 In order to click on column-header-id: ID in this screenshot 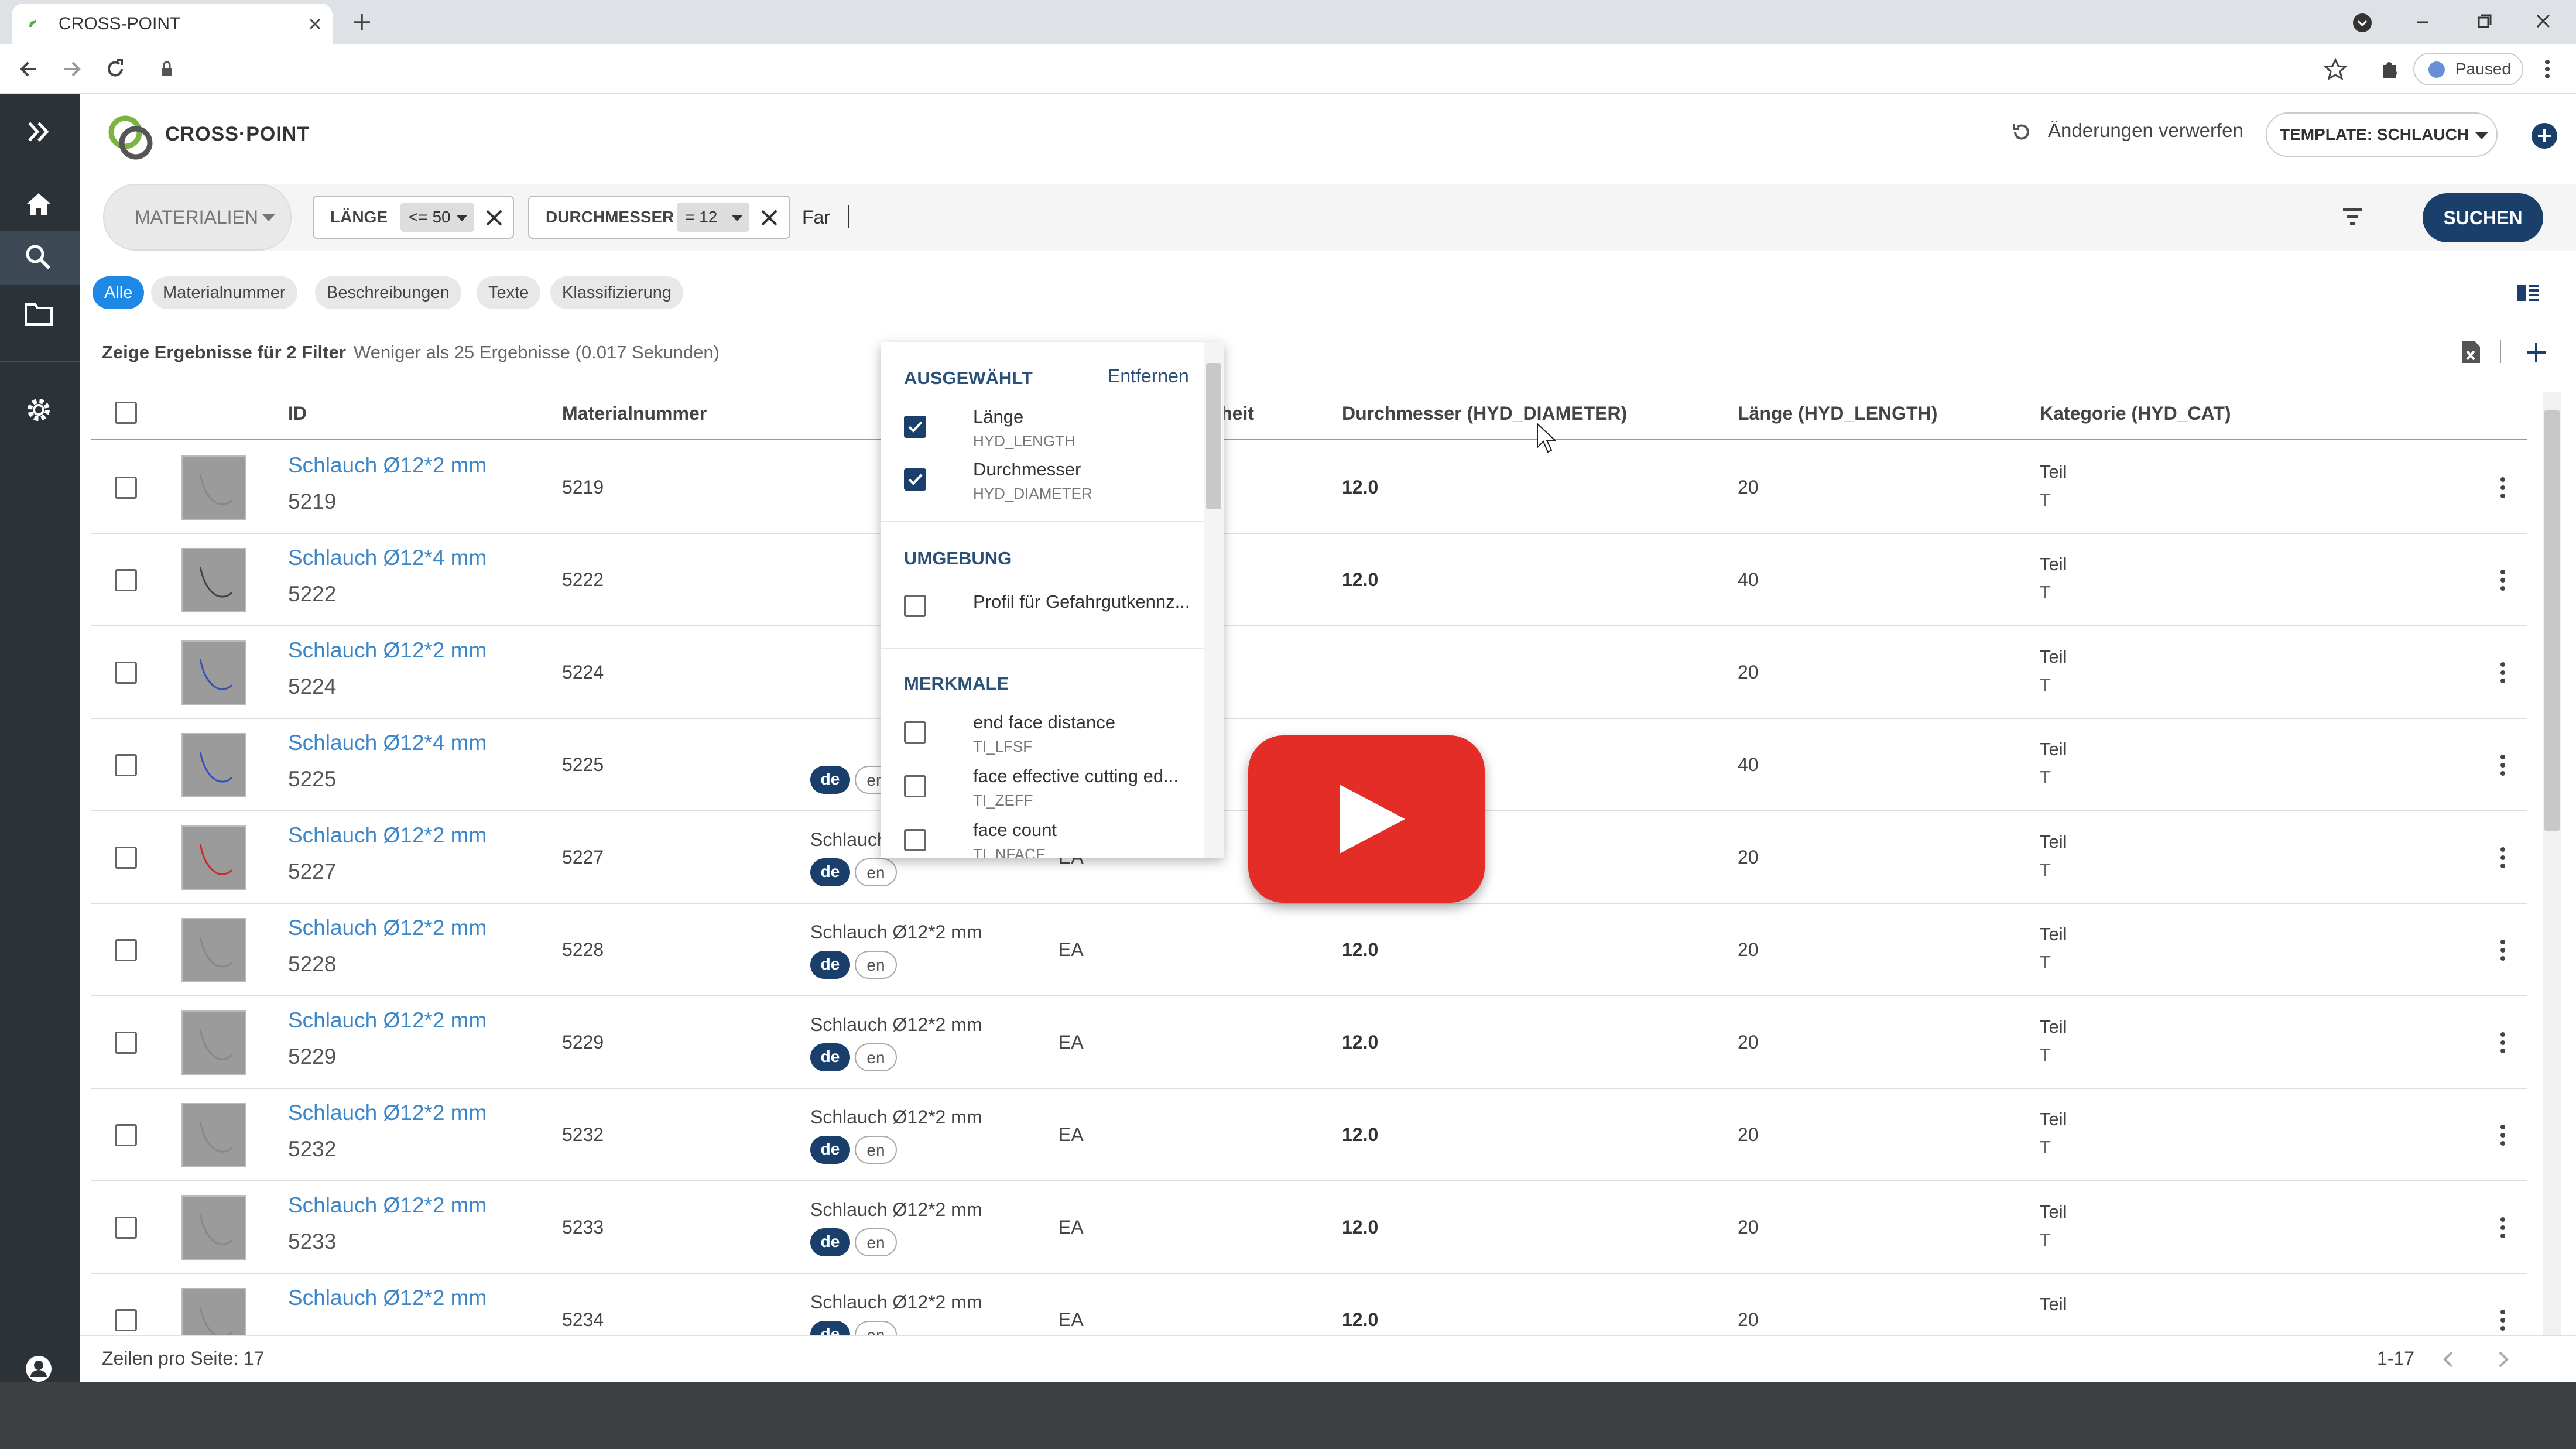, I will do `click(297, 413)`.